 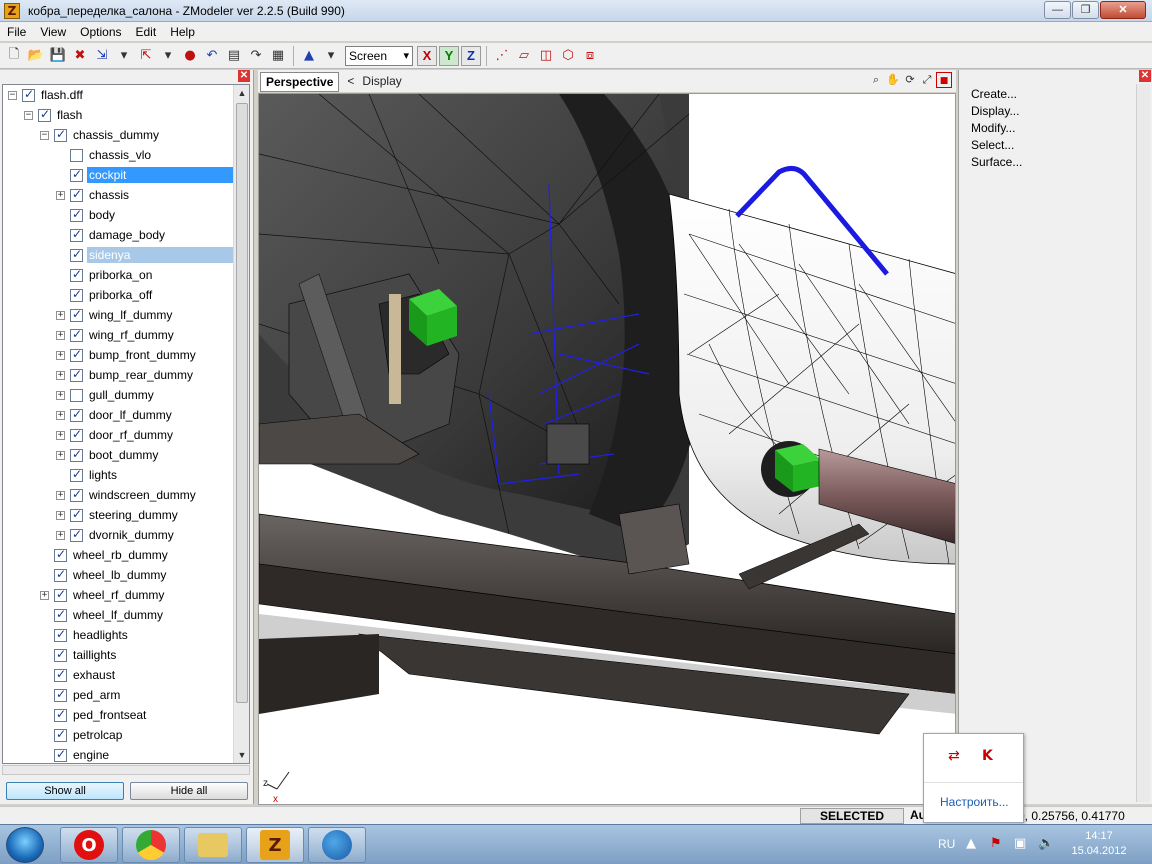 What do you see at coordinates (80, 56) in the screenshot?
I see `delete-icon: ✖` at bounding box center [80, 56].